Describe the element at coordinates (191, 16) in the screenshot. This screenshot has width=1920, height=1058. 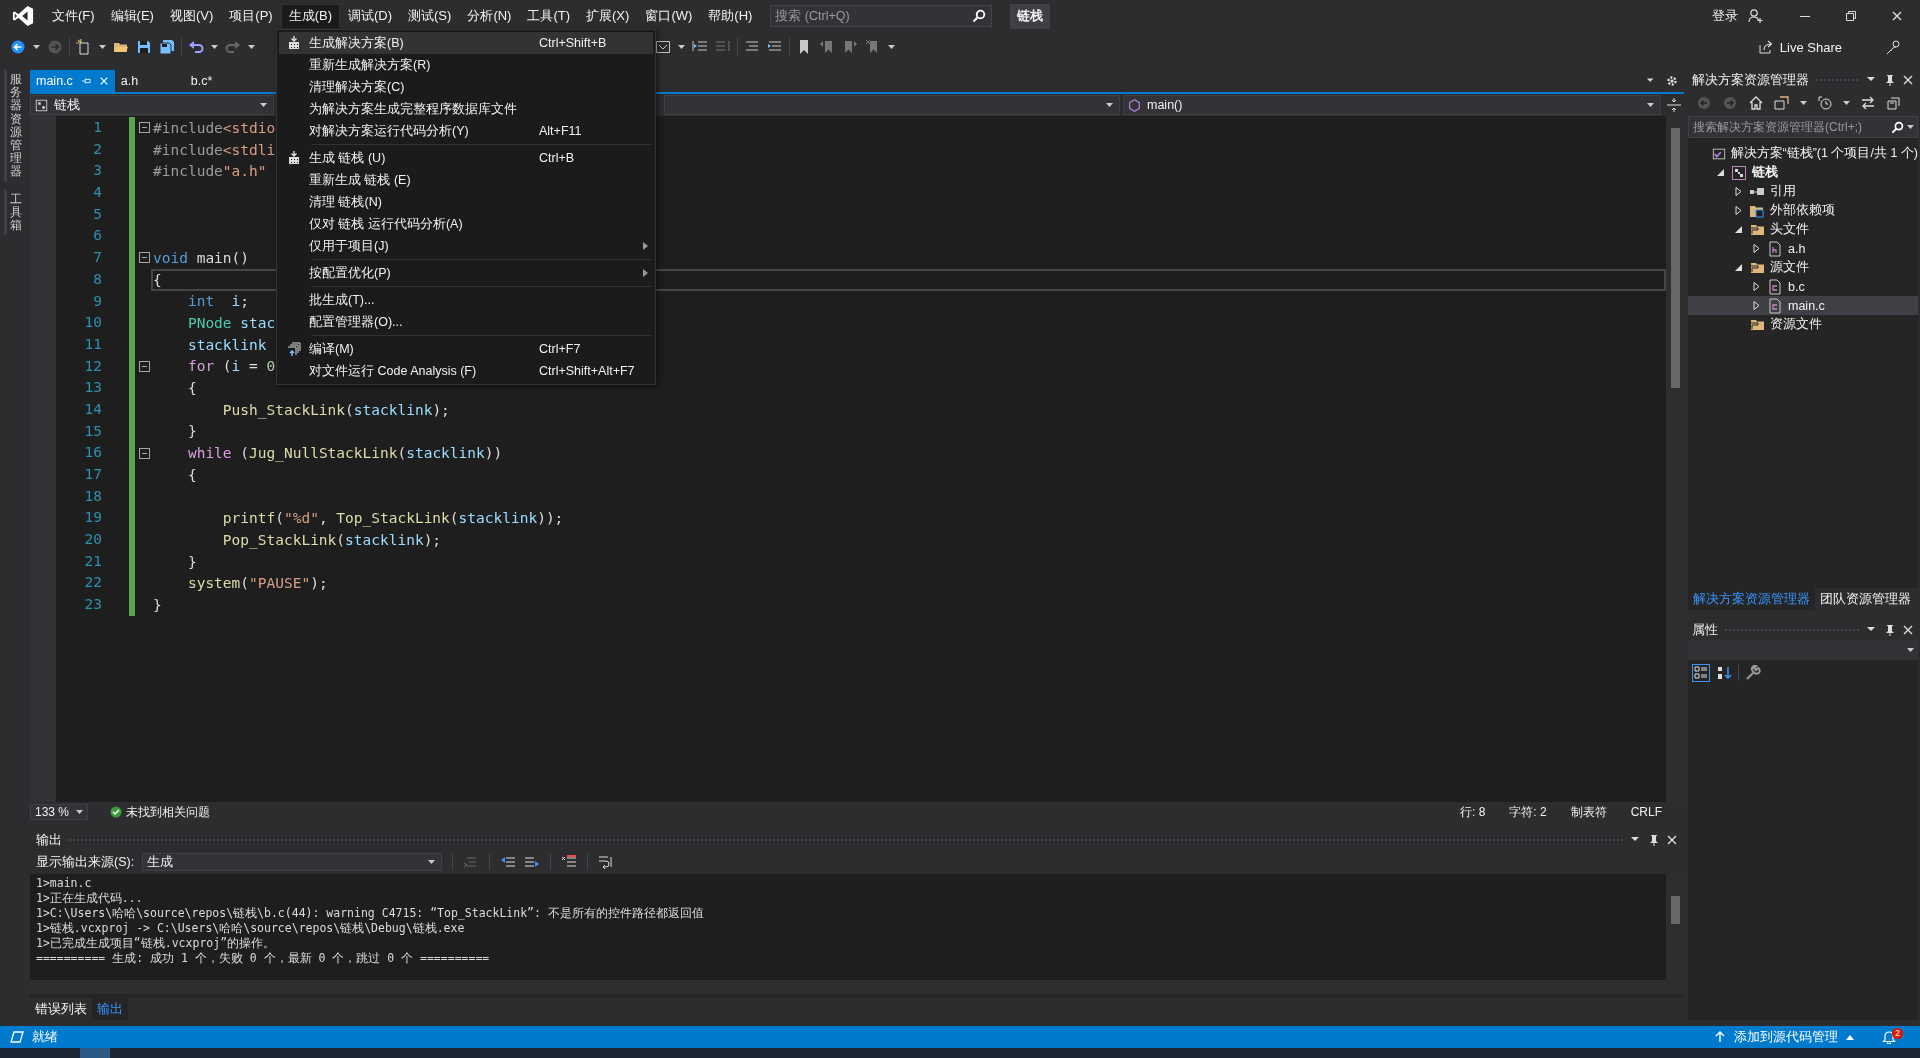
I see `menu-item: 视图(V)` at that location.